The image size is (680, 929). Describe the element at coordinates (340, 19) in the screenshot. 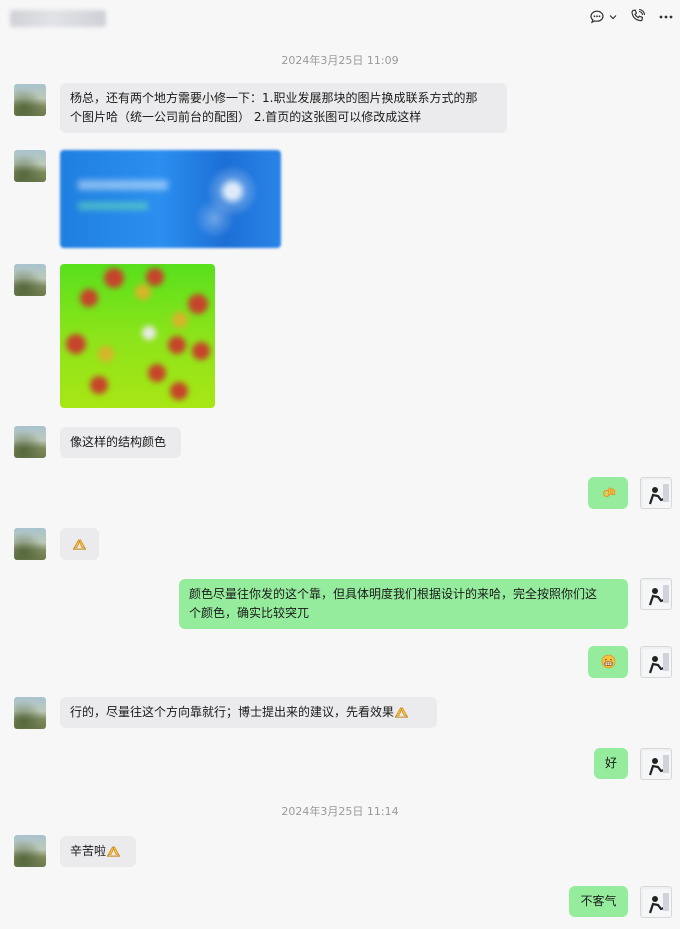

I see `chat-header` at that location.